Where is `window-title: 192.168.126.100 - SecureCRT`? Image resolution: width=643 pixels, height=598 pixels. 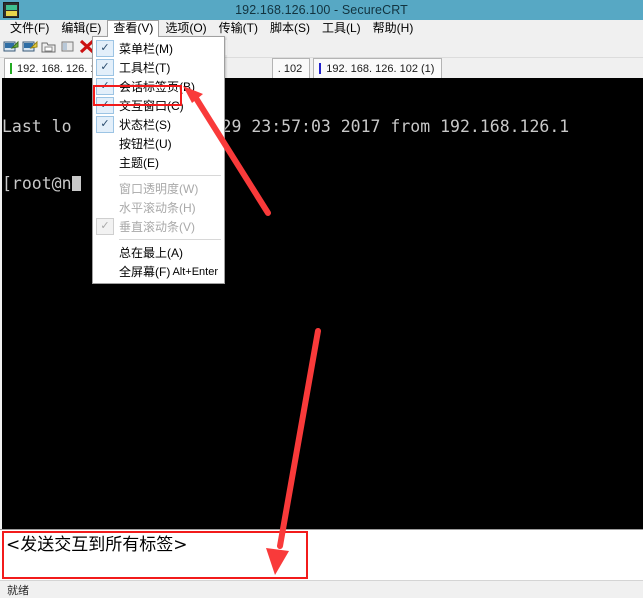
window-title: 192.168.126.100 - SecureCRT is located at coordinates (321, 10).